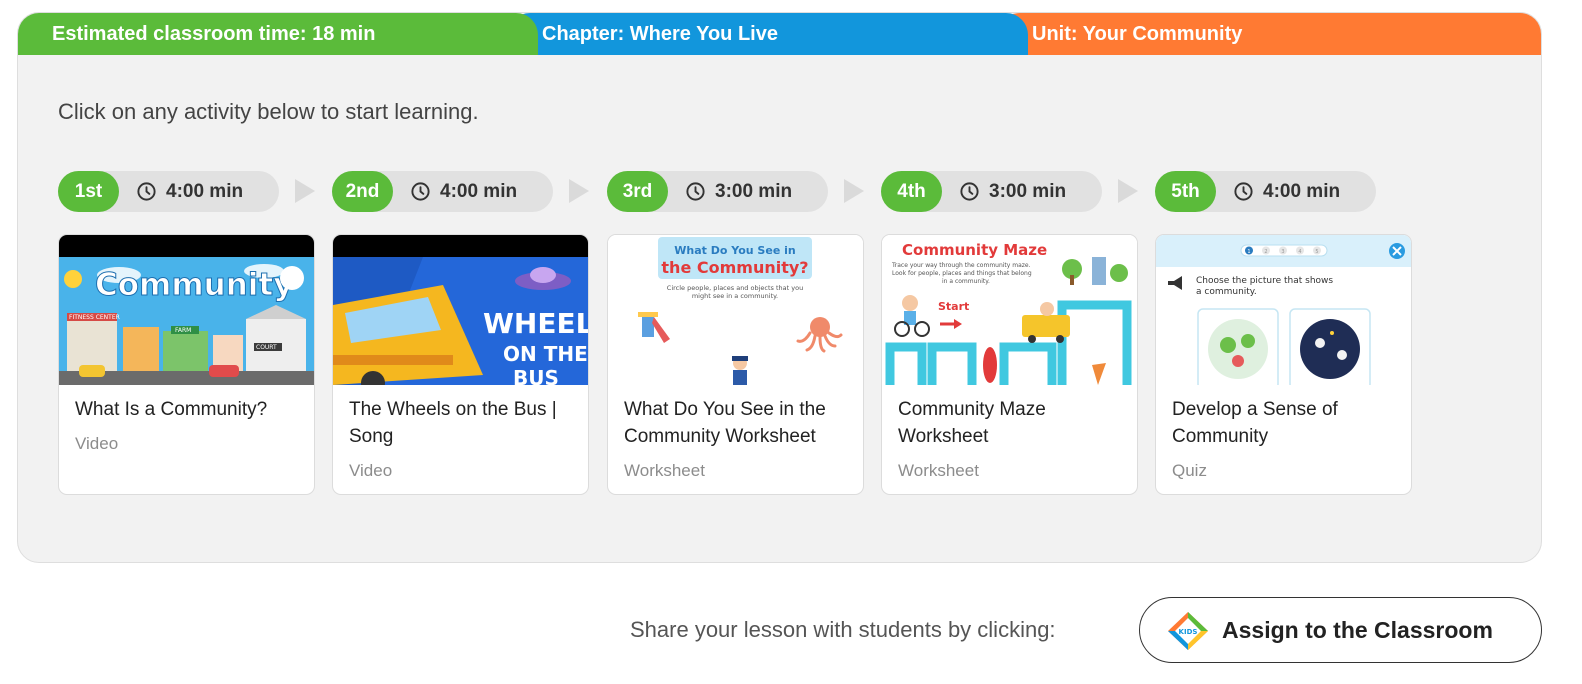 Image resolution: width=1582 pixels, height=684 pixels. What do you see at coordinates (88, 191) in the screenshot?
I see `step-order: 1st` at bounding box center [88, 191].